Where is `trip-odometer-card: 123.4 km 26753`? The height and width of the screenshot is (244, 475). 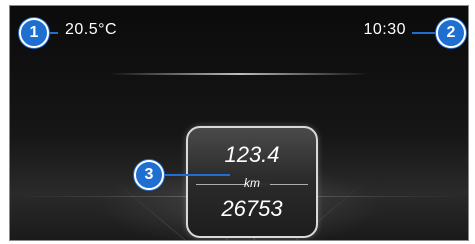
trip-odometer-card: 123.4 km 26753 is located at coordinates (252, 182).